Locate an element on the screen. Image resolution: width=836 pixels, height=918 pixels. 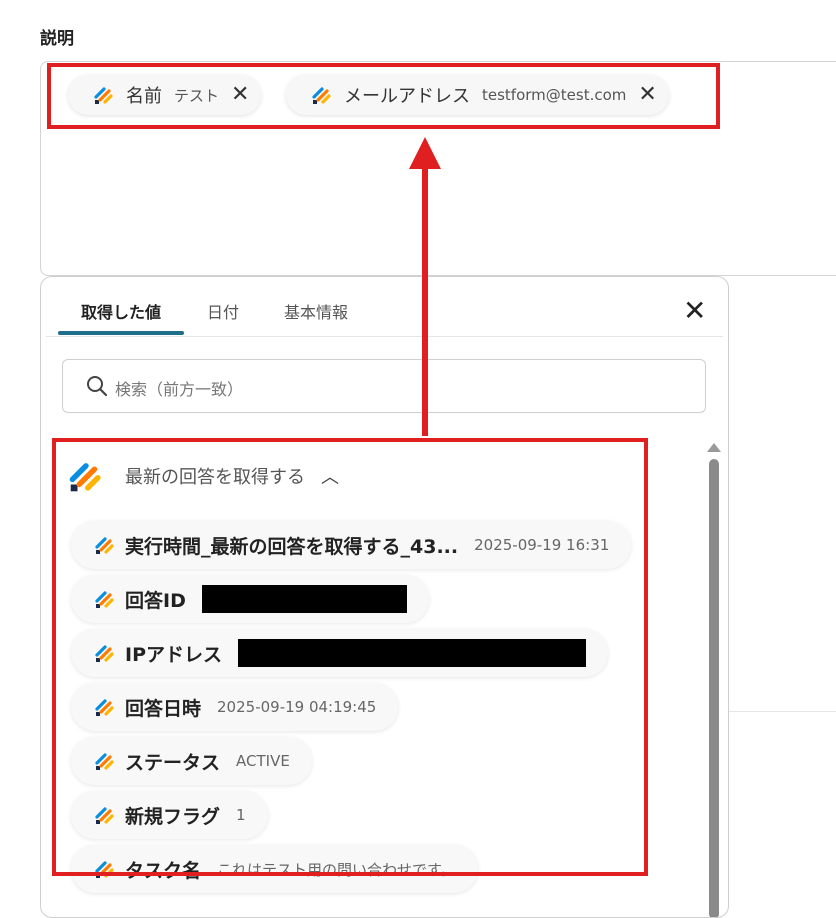
item-value: 2025-09-19 16:31 is located at coordinates (542, 545).